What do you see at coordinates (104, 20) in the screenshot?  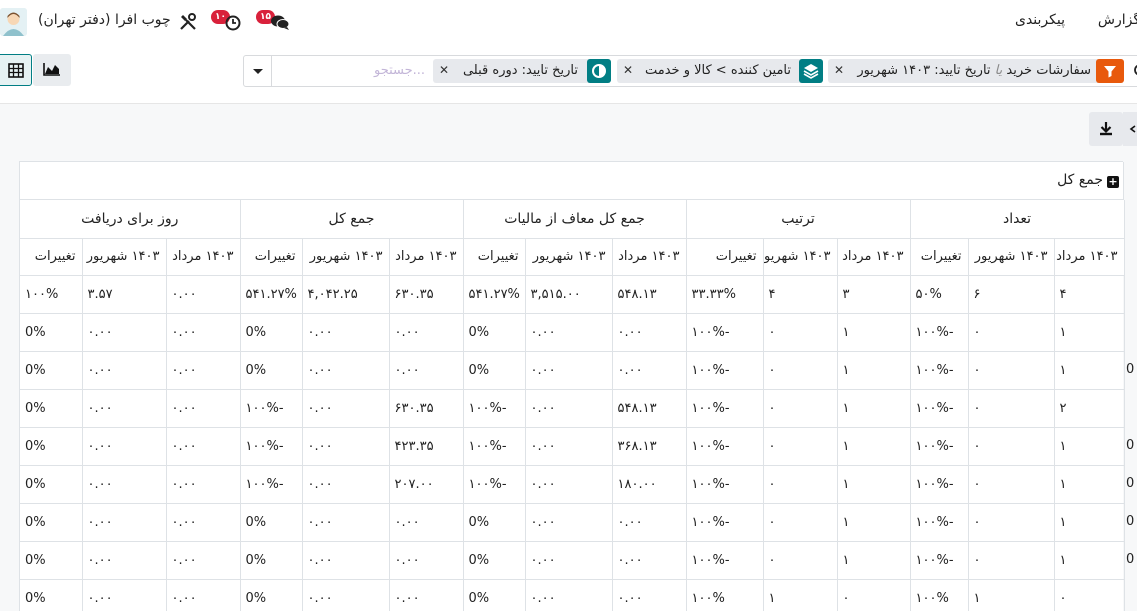 I see `company-switcher: چوب افرا (دفتر تهران)` at bounding box center [104, 20].